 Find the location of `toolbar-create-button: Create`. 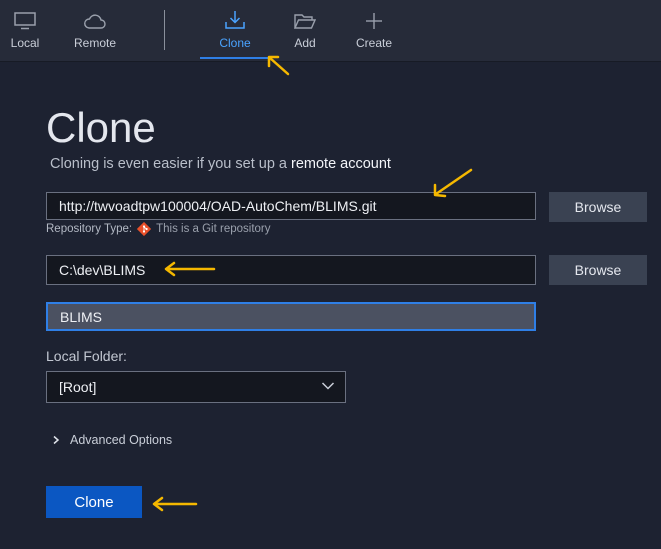

toolbar-create-button: Create is located at coordinates (374, 30).